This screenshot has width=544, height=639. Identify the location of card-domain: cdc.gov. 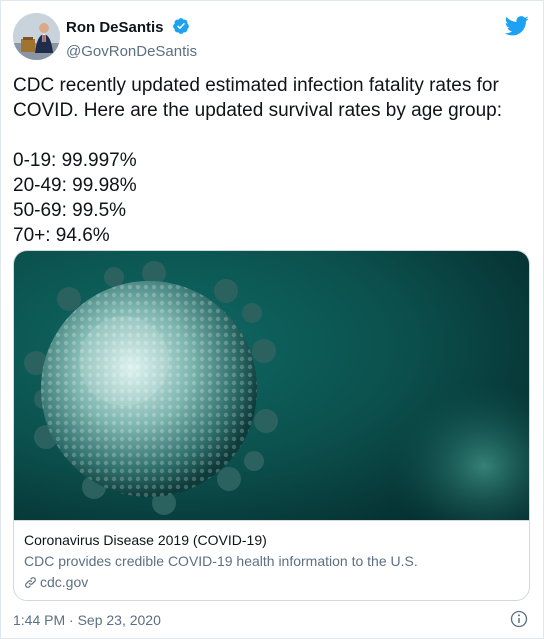
(272, 583).